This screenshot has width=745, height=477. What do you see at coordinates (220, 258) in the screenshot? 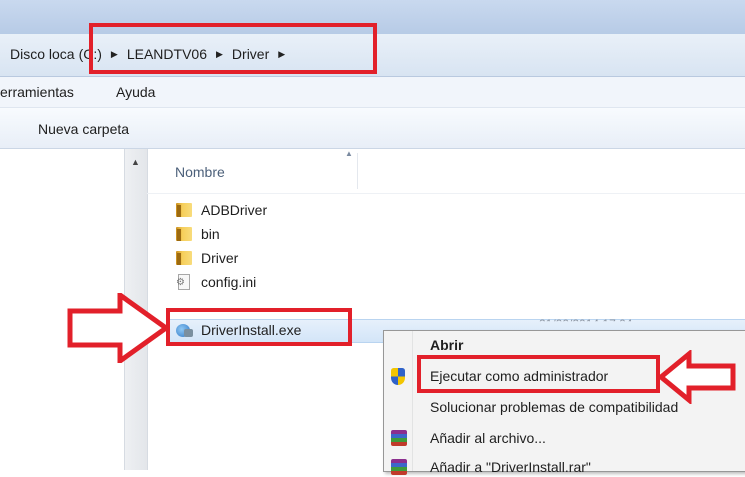
I see `file-name: Driver` at bounding box center [220, 258].